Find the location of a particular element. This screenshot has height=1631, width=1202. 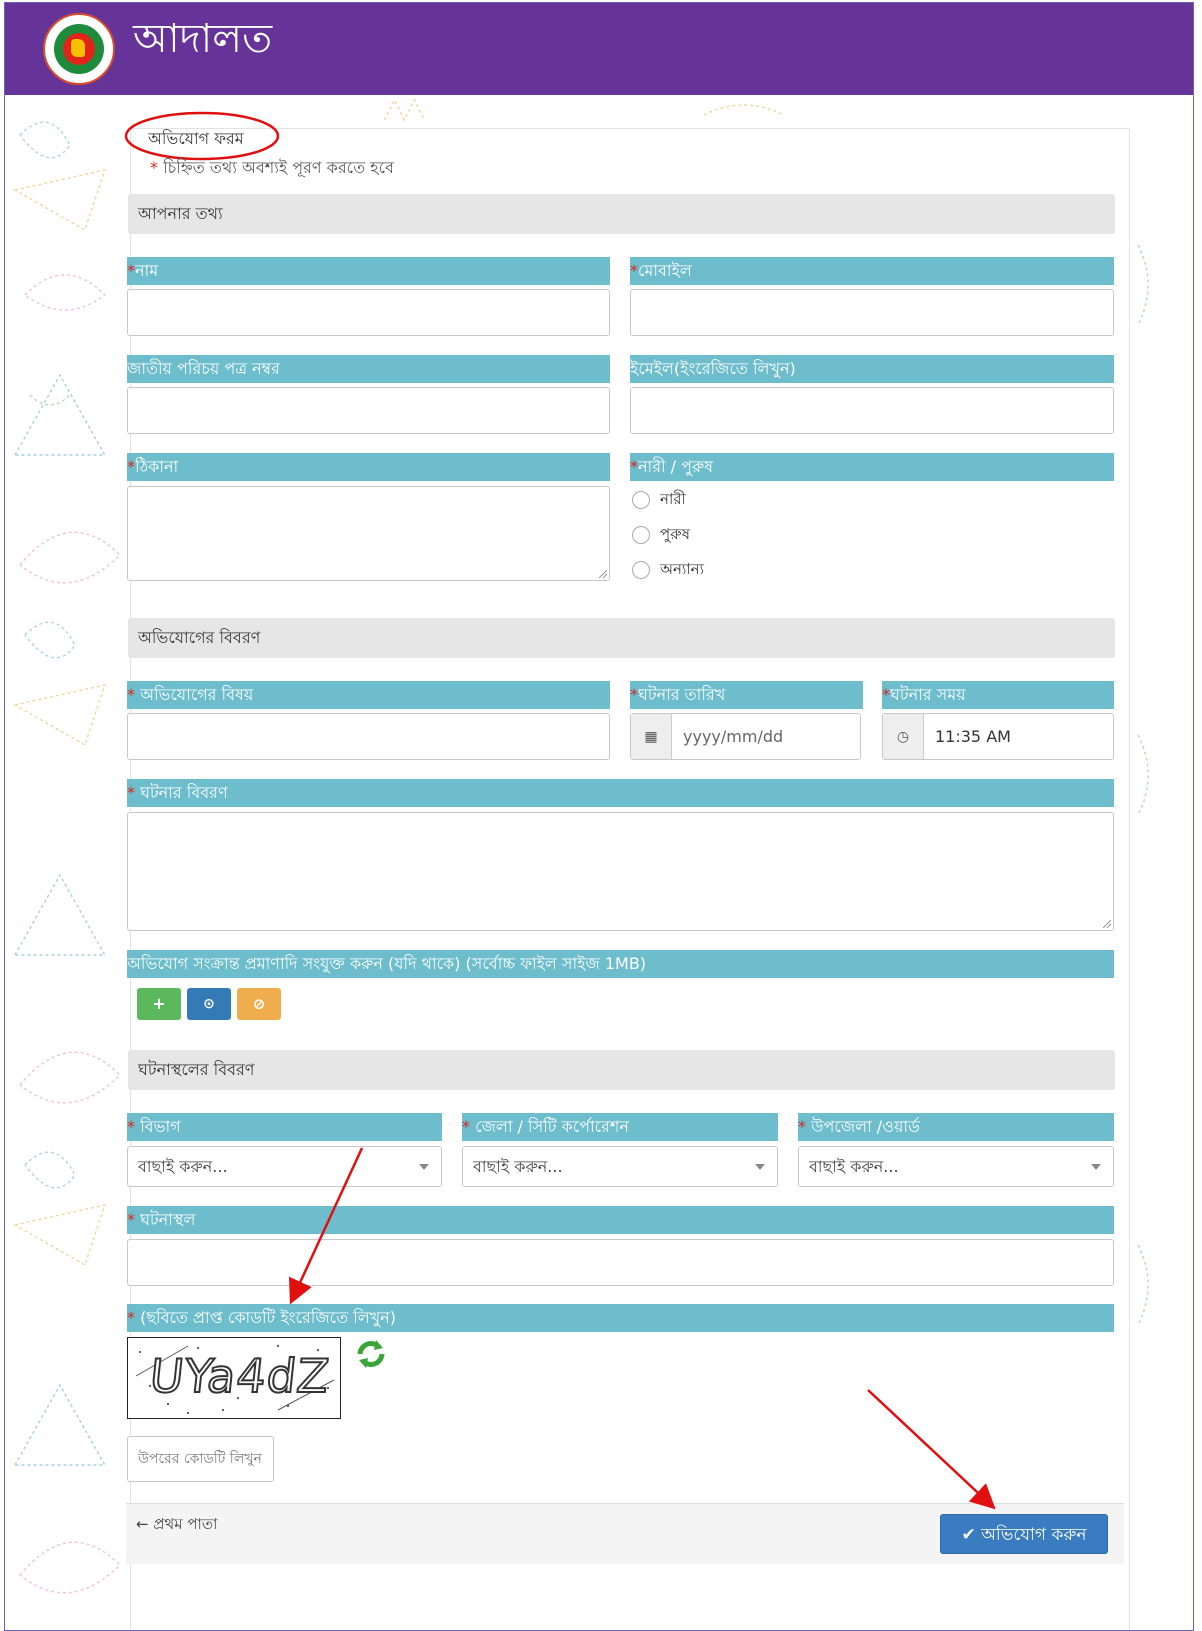

gender-option-label: নারী is located at coordinates (673, 499).